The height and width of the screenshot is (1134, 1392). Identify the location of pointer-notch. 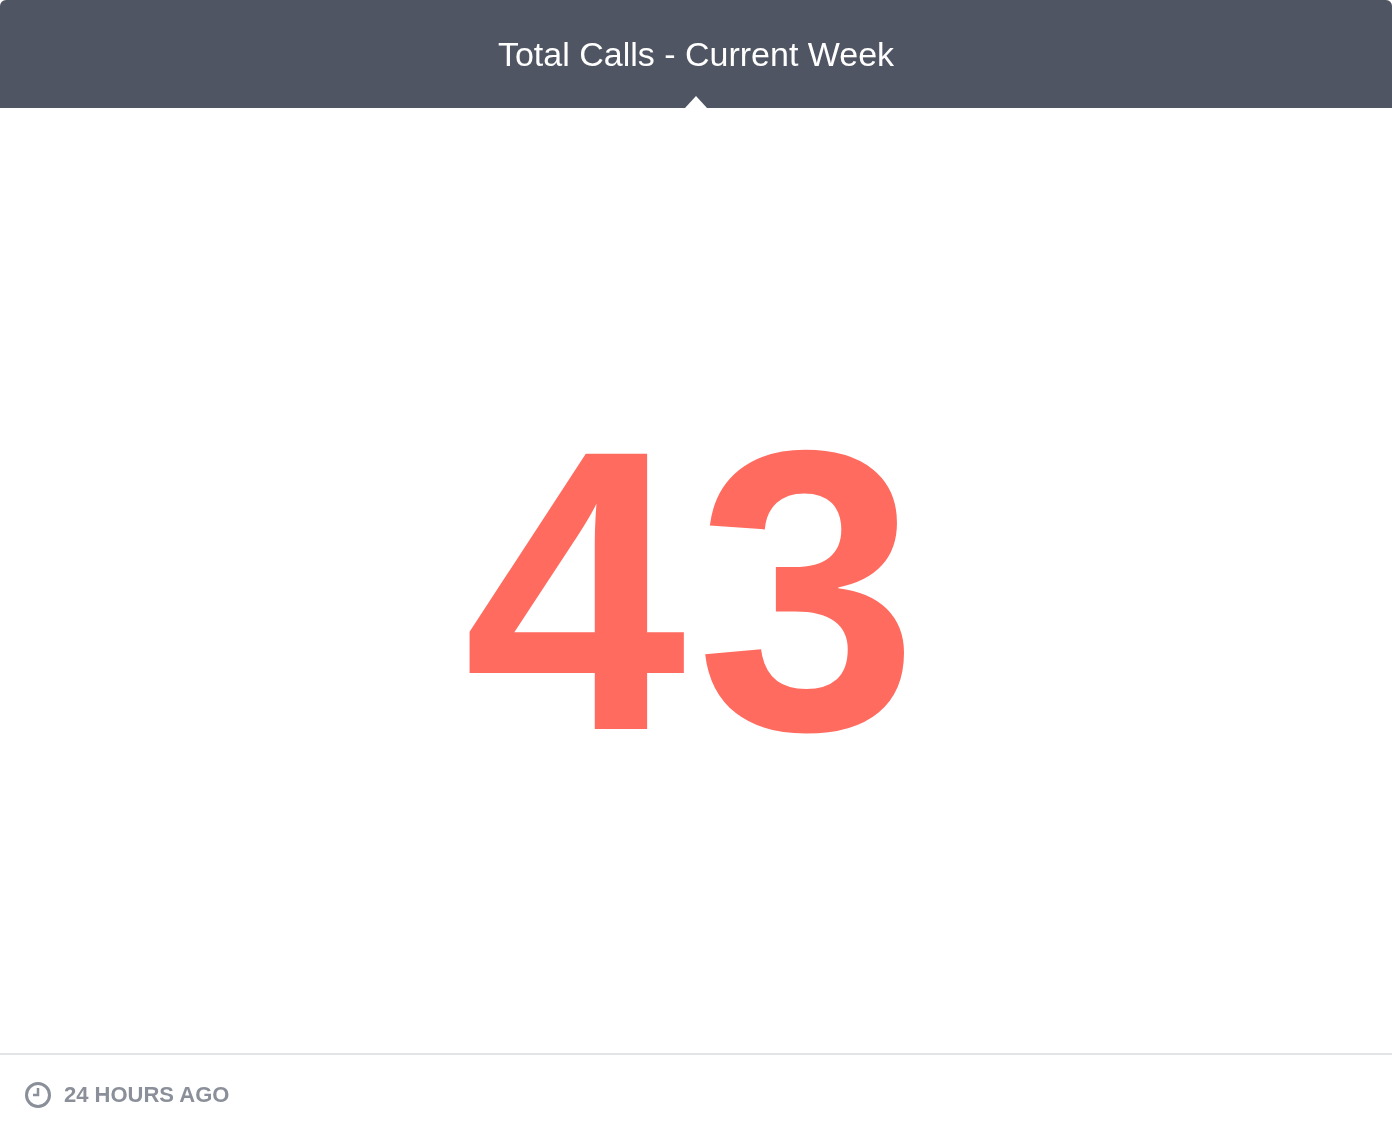
(696, 102).